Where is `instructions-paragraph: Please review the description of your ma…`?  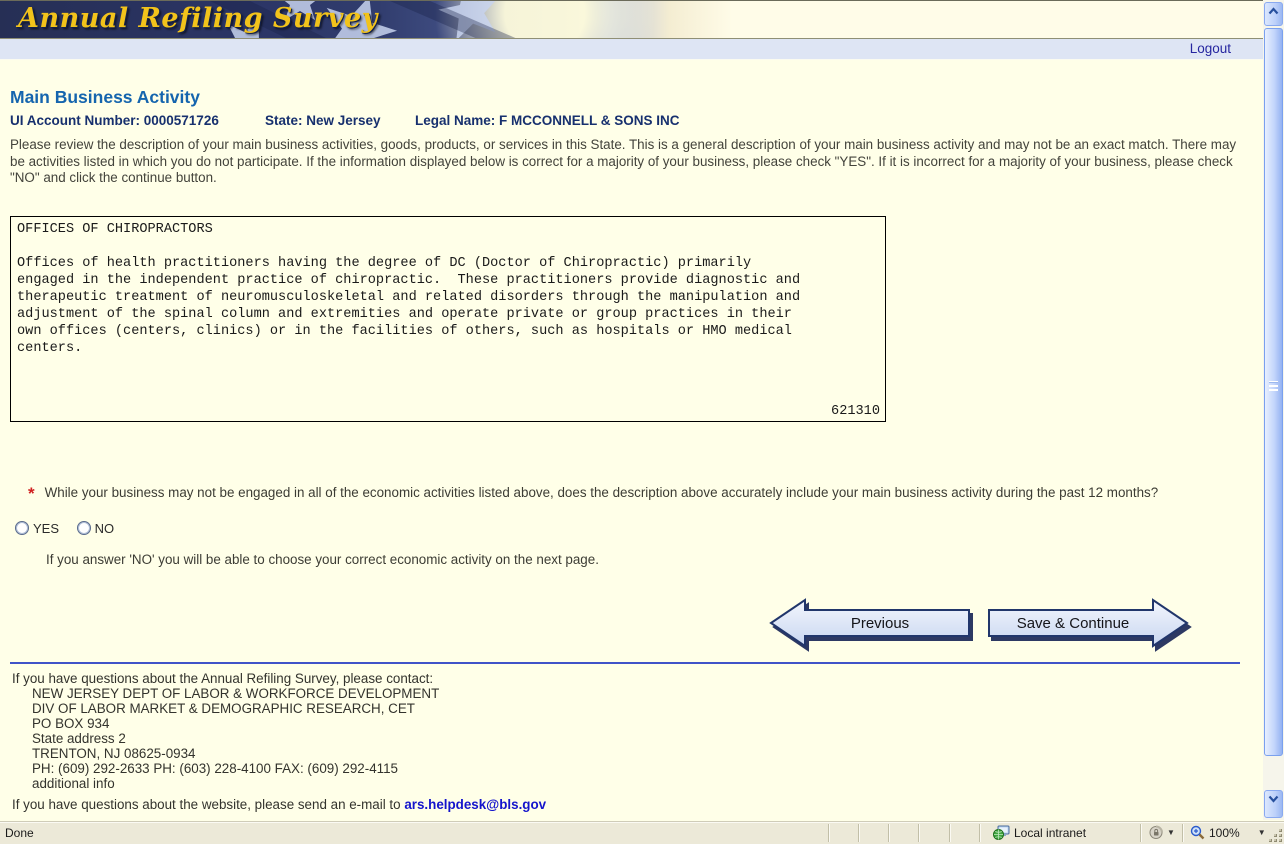 instructions-paragraph: Please review the description of your ma… is located at coordinates (623, 161).